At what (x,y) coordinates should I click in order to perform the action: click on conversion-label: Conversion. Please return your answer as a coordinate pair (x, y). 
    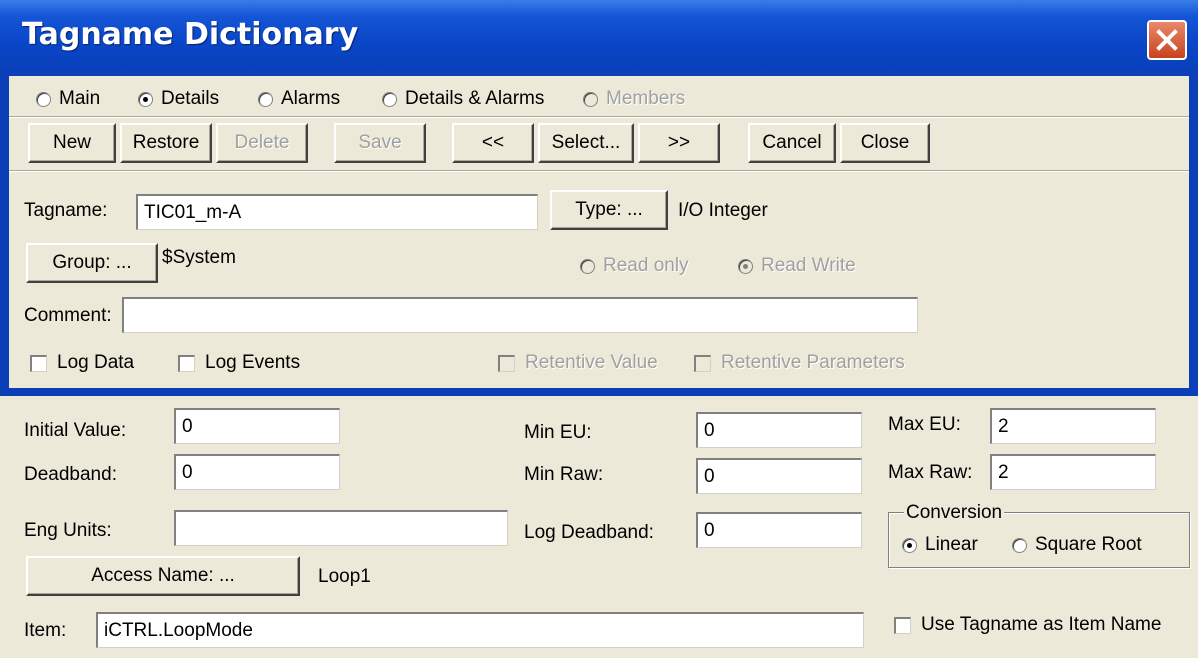
    Looking at the image, I should click on (954, 513).